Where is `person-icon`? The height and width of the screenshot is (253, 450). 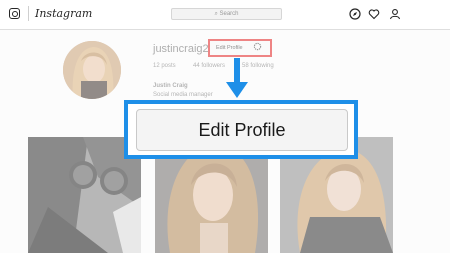
person-icon is located at coordinates (395, 14).